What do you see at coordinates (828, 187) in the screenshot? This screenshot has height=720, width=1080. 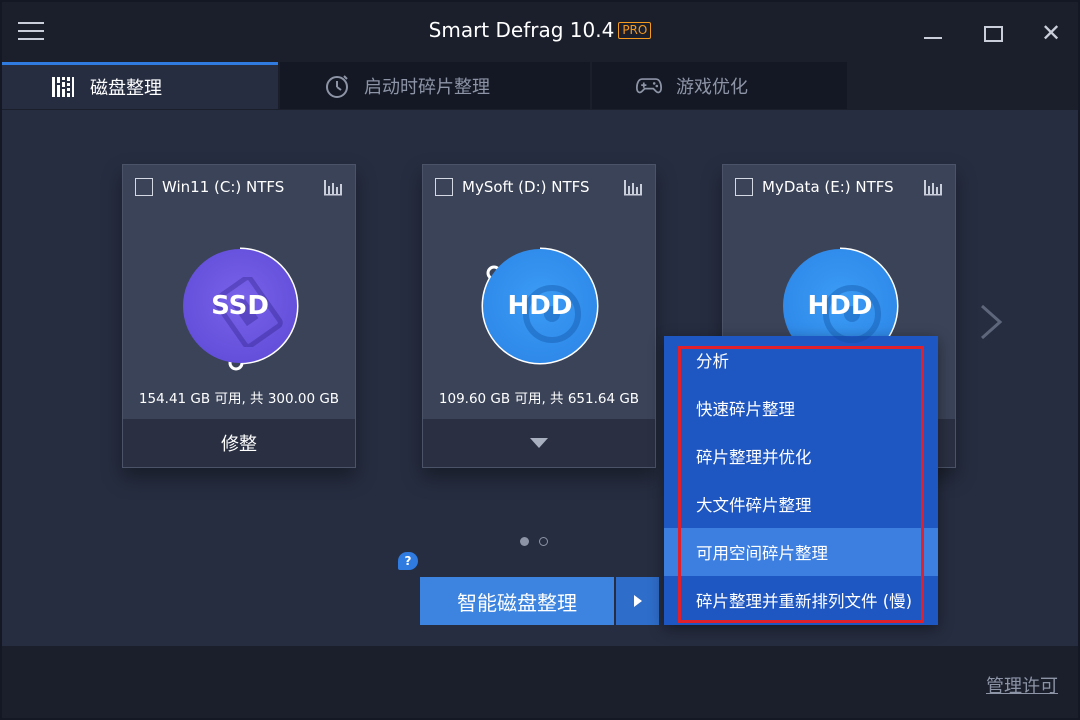 I see `drive-name: MyData (E:) NTFS` at bounding box center [828, 187].